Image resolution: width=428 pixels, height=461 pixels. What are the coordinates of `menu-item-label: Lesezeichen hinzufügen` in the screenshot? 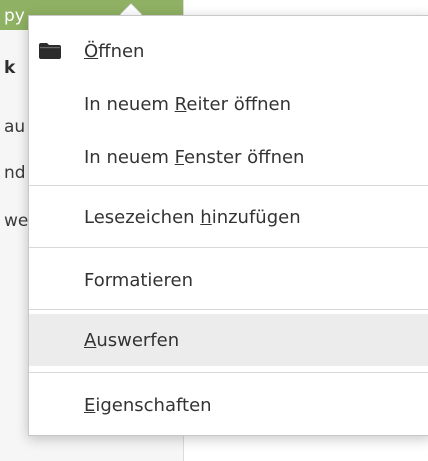 It's located at (192, 217).